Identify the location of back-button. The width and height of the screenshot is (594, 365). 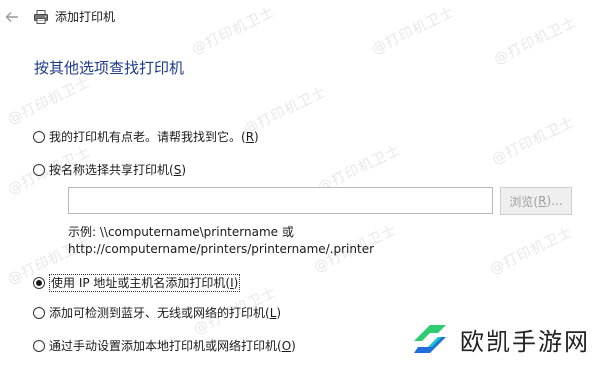
(12, 17).